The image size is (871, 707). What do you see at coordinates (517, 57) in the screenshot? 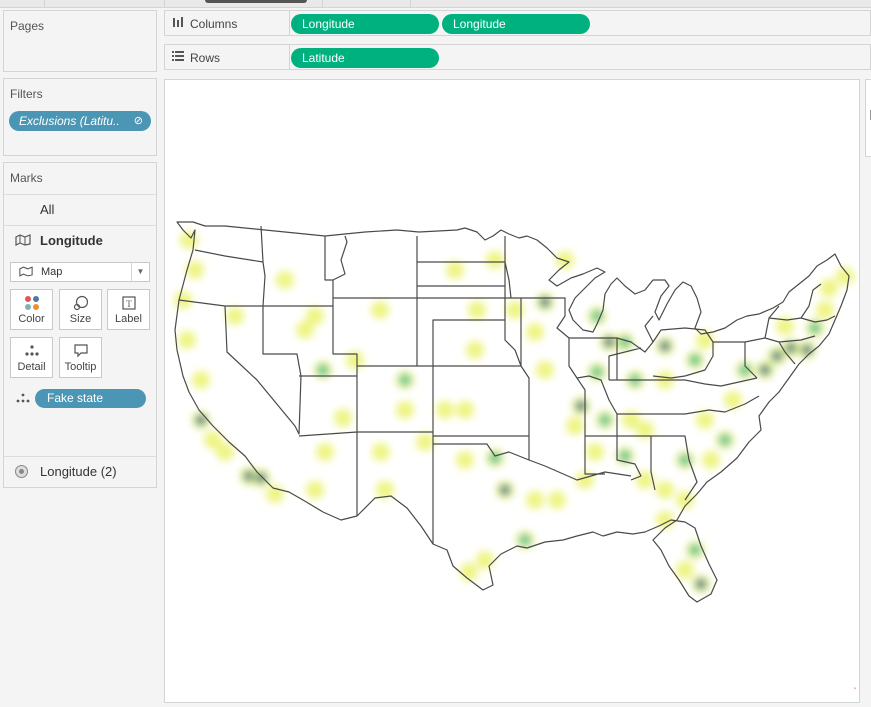
I see `rows-shelf: Rows Latitude` at bounding box center [517, 57].